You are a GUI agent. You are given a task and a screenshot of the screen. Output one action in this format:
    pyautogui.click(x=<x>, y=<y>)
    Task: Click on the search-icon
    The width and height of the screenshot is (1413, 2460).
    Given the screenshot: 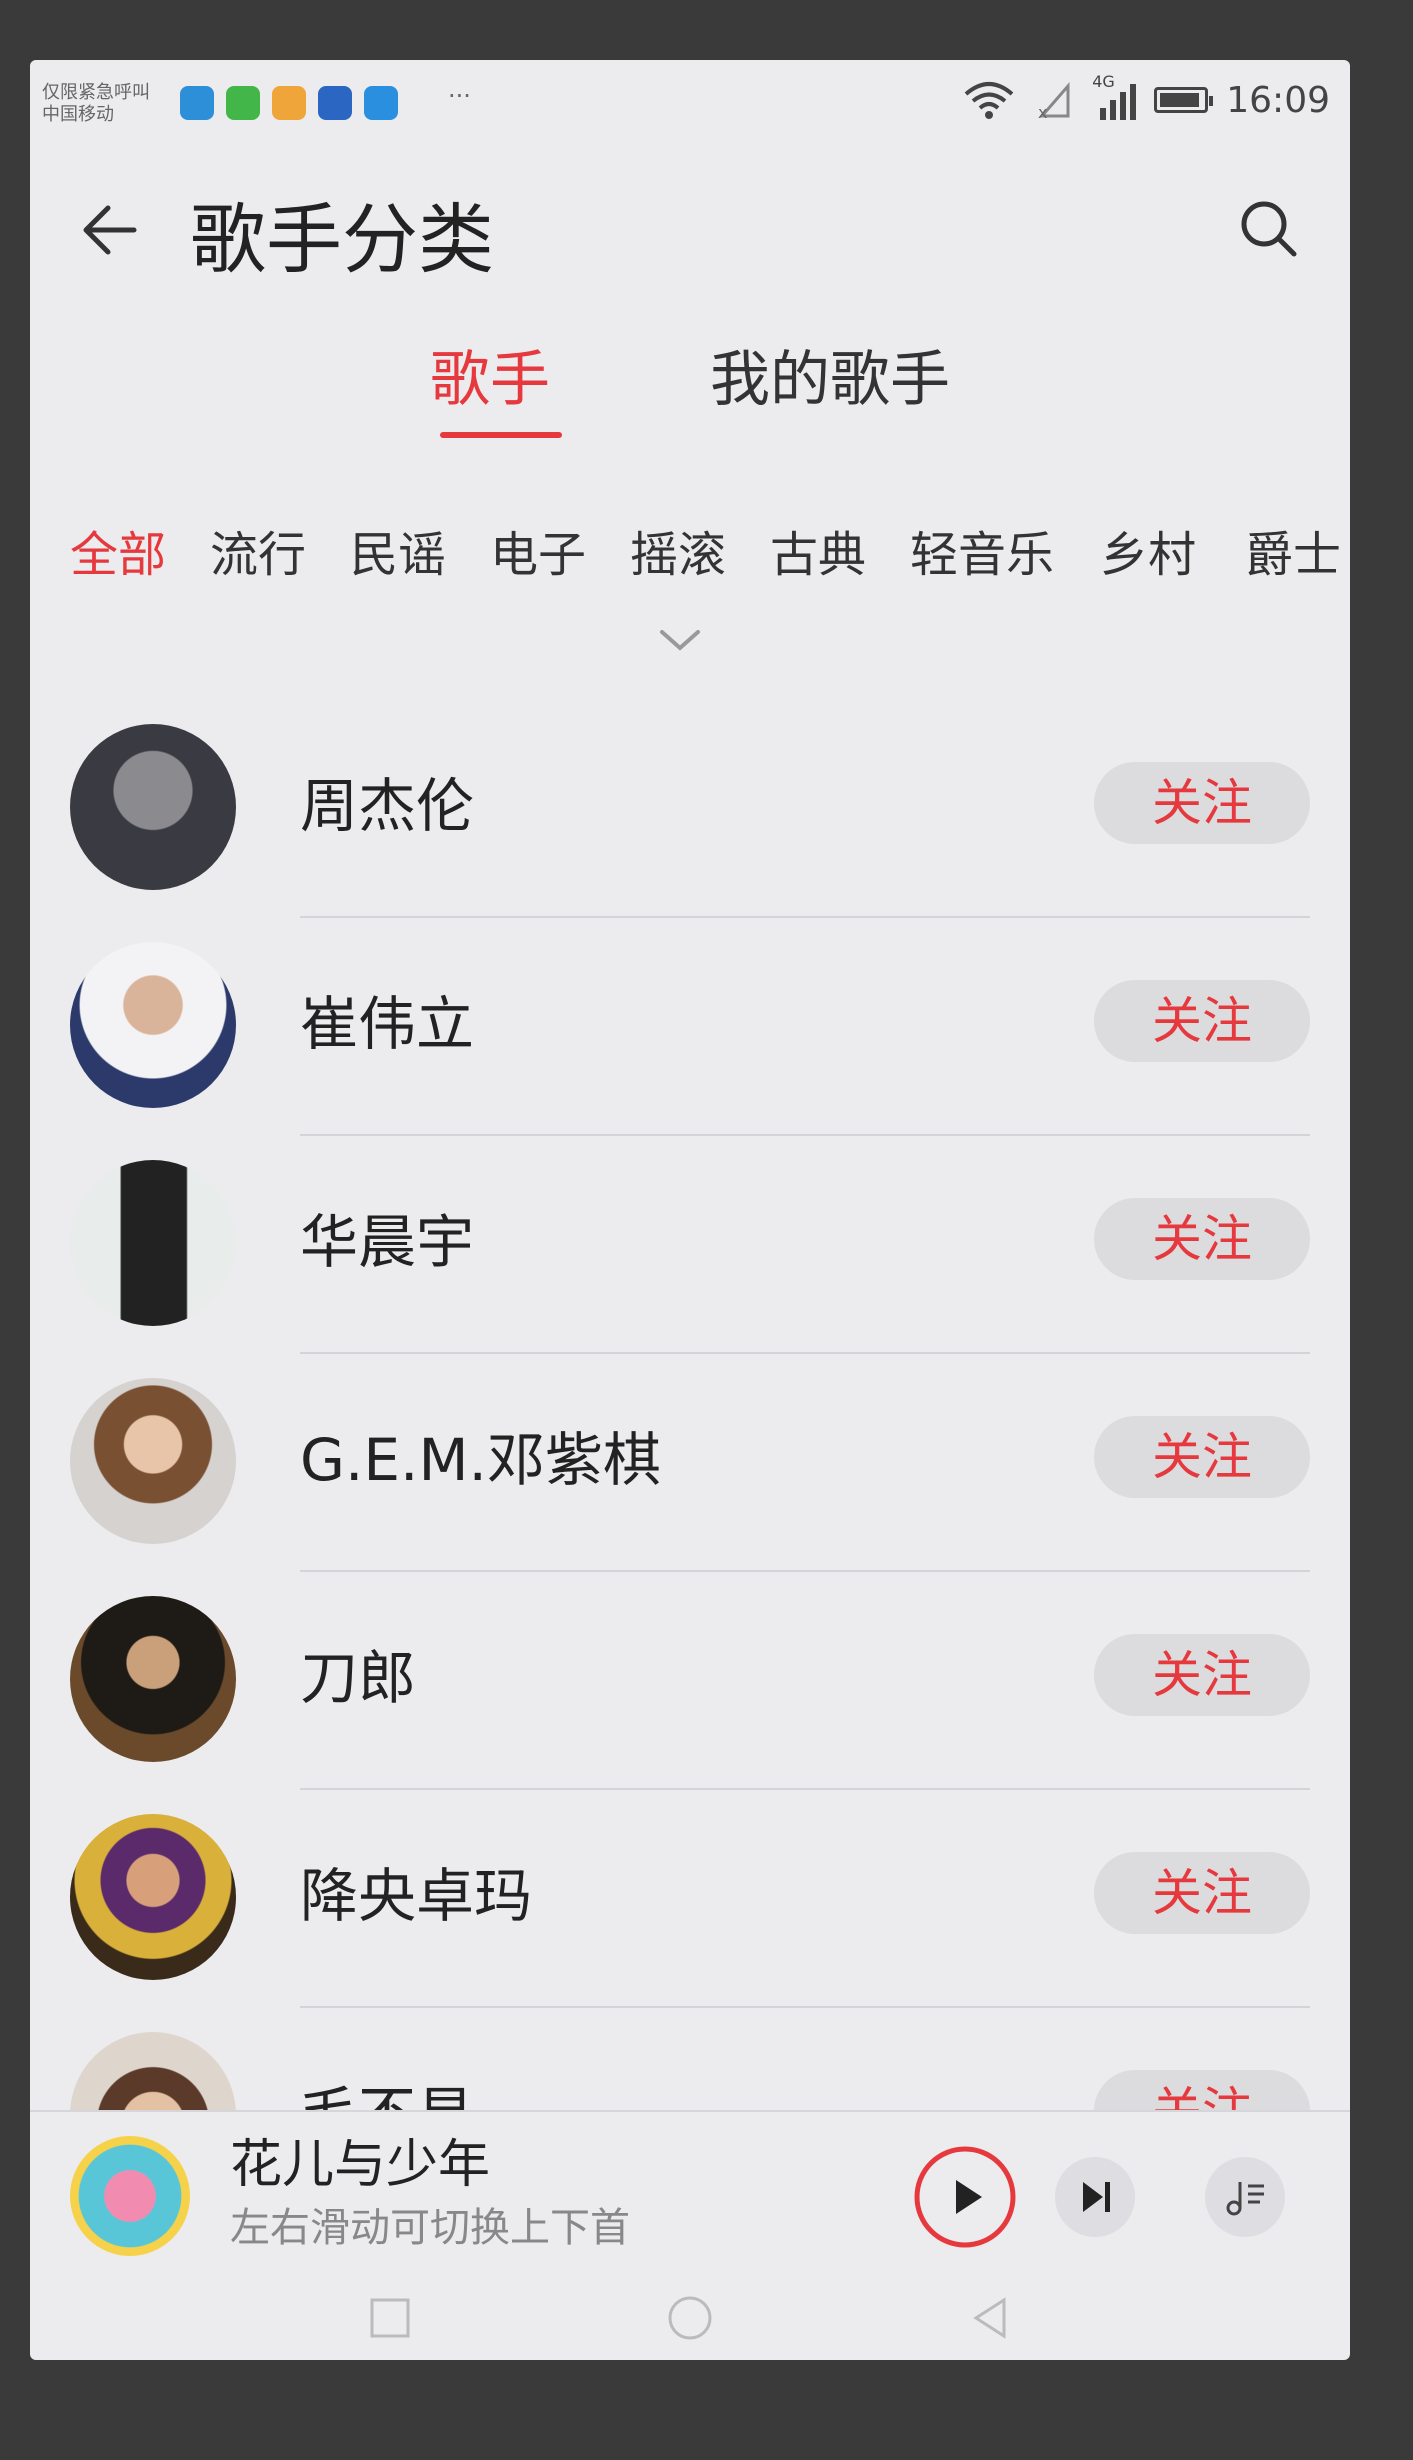 What is the action you would take?
    pyautogui.click(x=1269, y=229)
    